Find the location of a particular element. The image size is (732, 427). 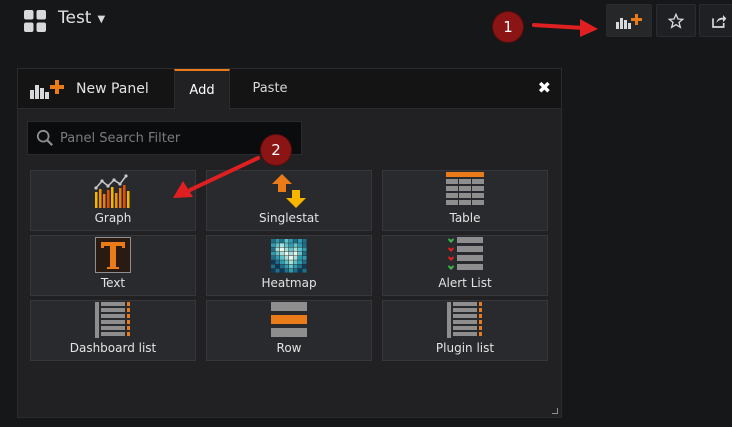

panel-type-plugin-list: Plugin list is located at coordinates (465, 330).